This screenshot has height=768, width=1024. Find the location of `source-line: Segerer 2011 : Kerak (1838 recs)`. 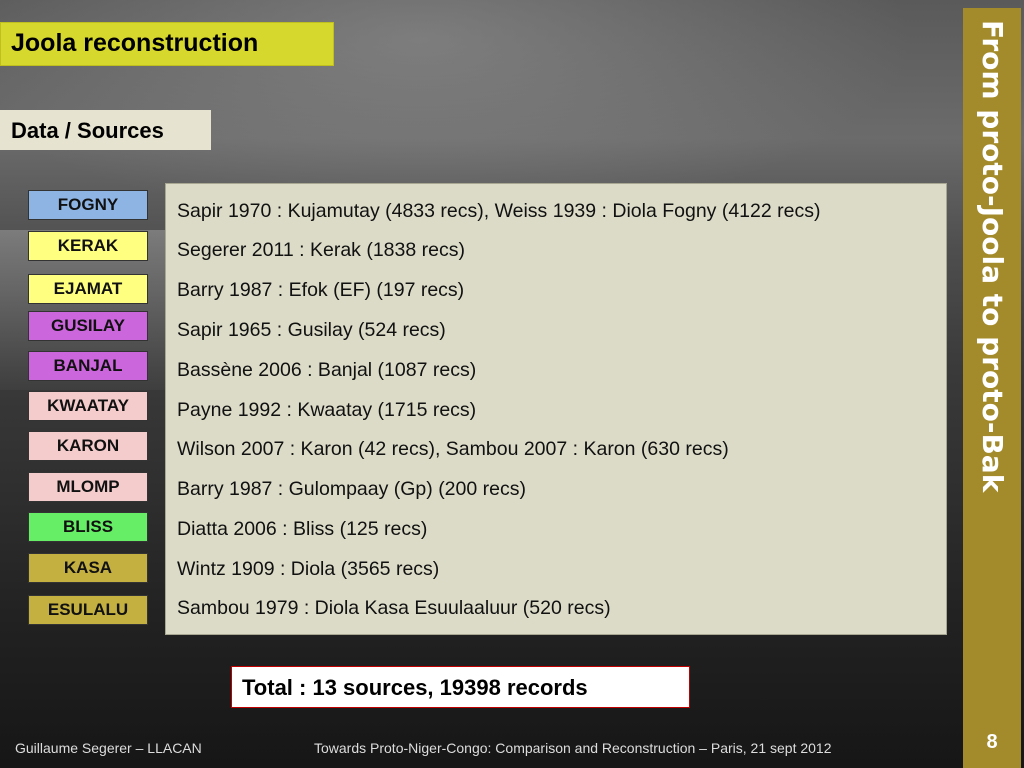

source-line: Segerer 2011 : Kerak (1838 recs) is located at coordinates (321, 250).